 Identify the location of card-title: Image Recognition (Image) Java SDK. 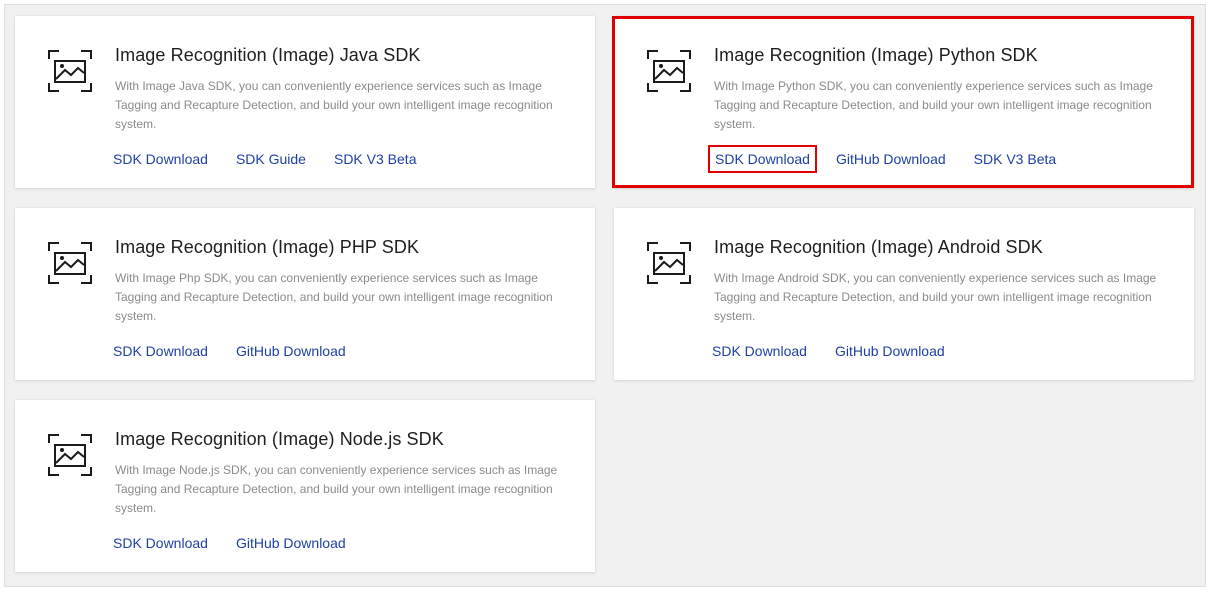
(268, 55).